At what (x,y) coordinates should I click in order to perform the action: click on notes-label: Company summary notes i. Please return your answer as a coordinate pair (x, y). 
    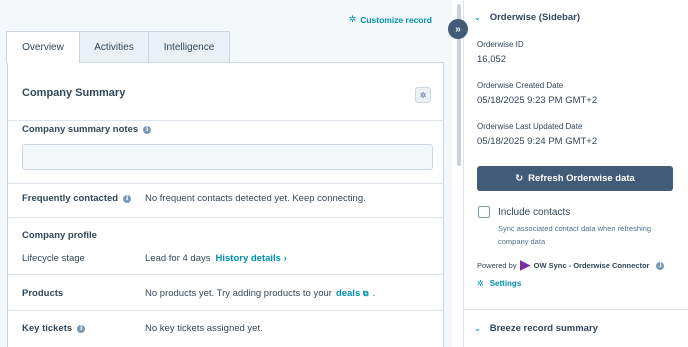
    Looking at the image, I should click on (87, 129).